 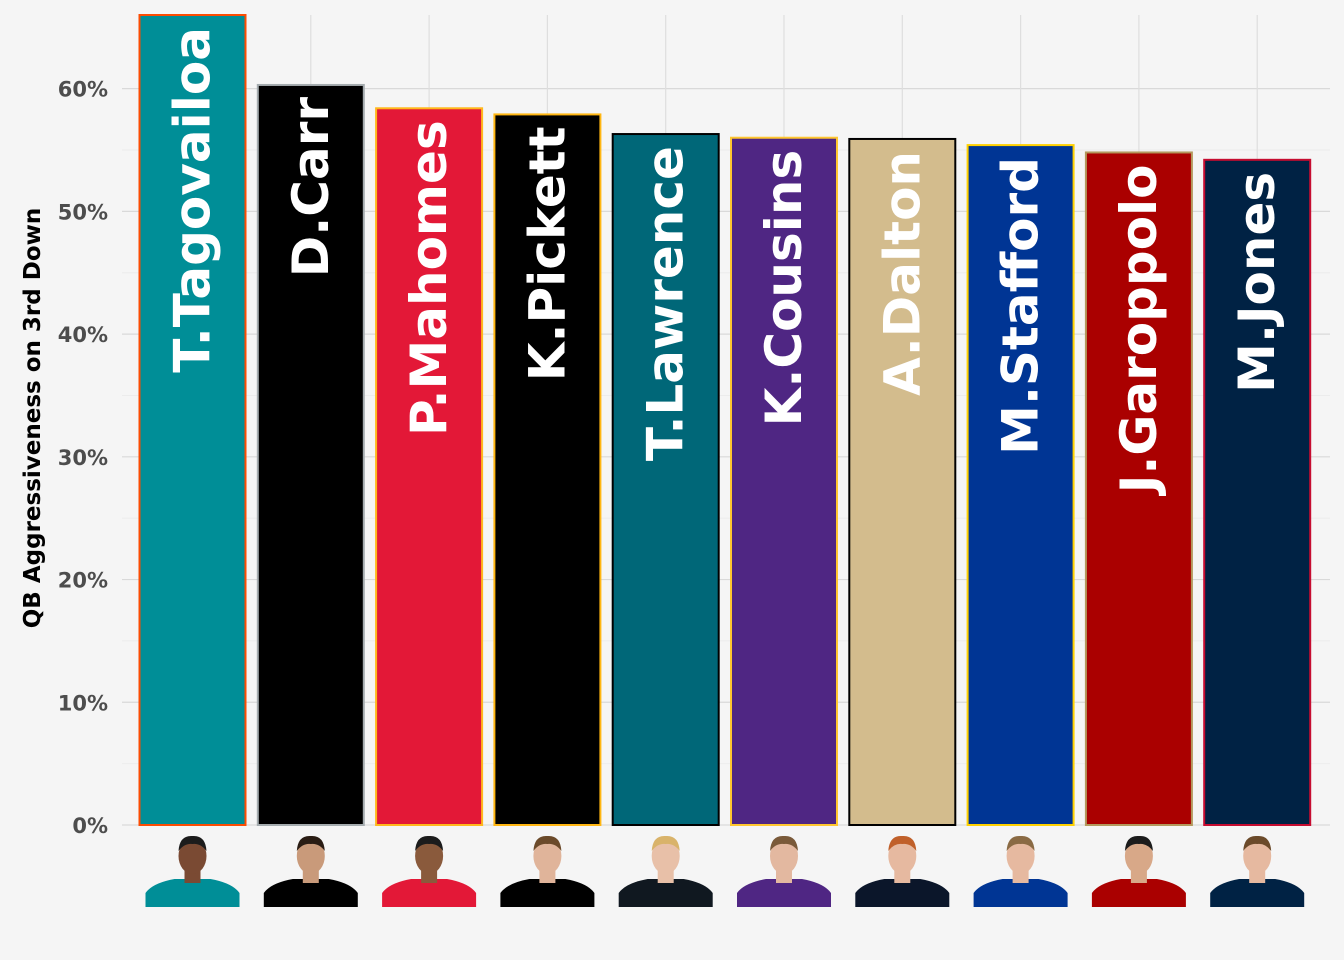 What do you see at coordinates (83, 703) in the screenshot?
I see `y-tick-label: 10%` at bounding box center [83, 703].